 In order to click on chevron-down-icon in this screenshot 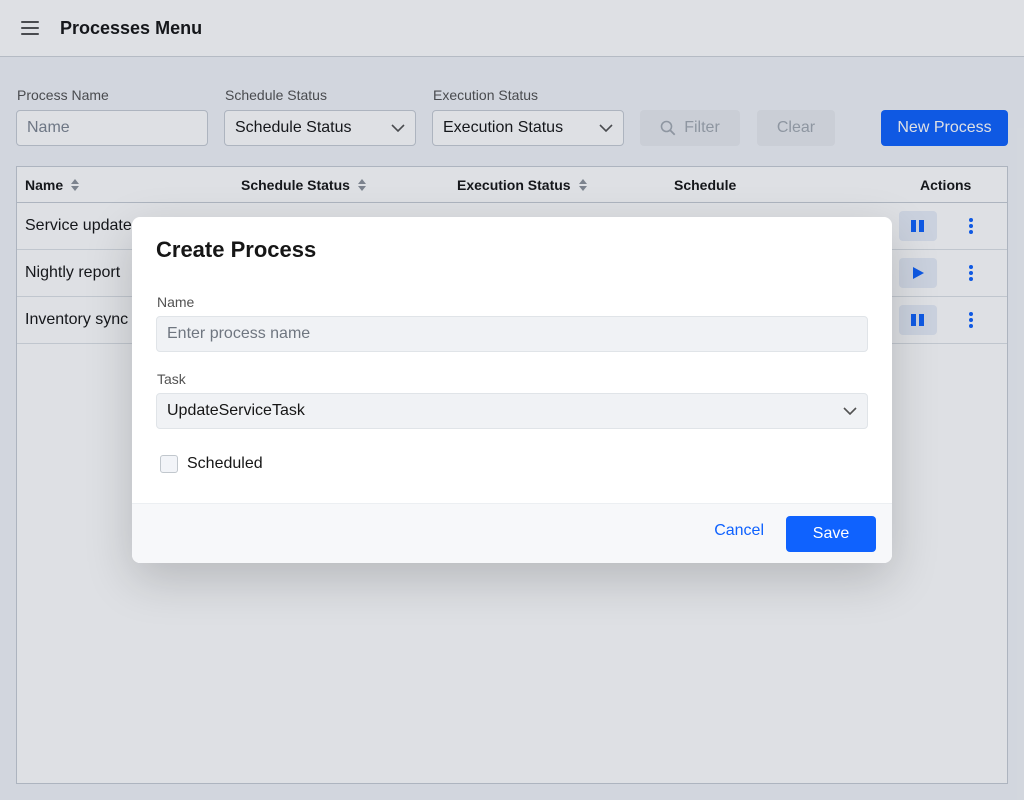, I will do `click(850, 411)`.